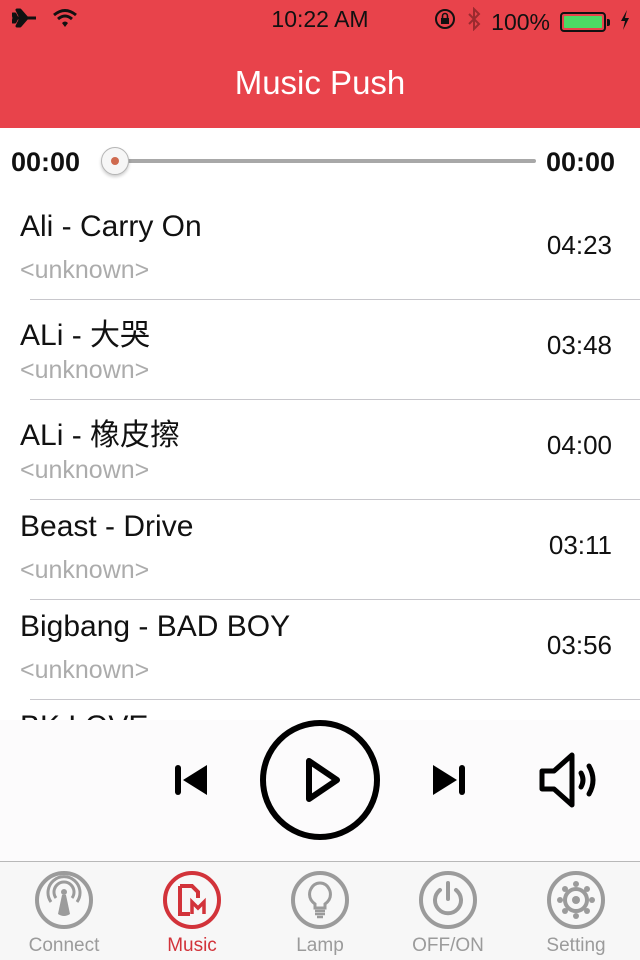 The width and height of the screenshot is (640, 960). I want to click on previous-button, so click(191, 782).